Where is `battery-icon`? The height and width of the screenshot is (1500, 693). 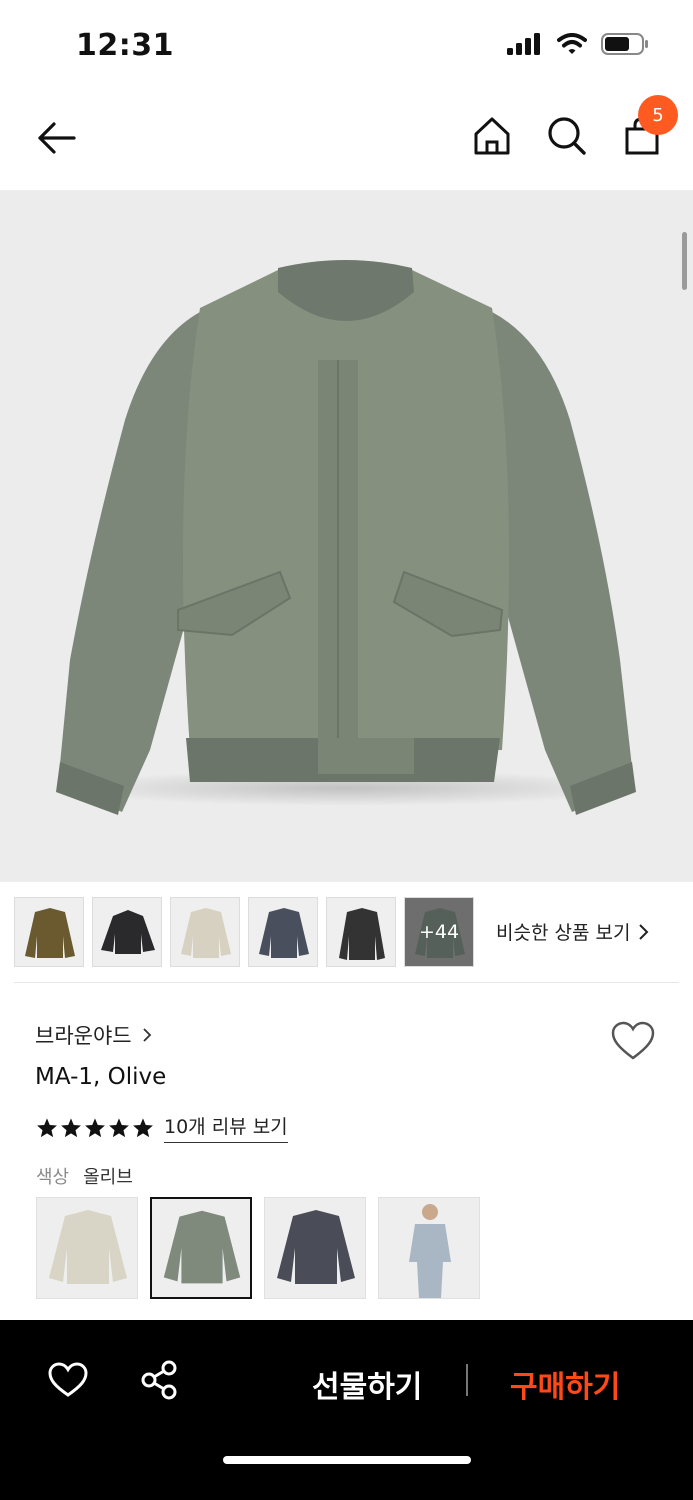 battery-icon is located at coordinates (624, 44).